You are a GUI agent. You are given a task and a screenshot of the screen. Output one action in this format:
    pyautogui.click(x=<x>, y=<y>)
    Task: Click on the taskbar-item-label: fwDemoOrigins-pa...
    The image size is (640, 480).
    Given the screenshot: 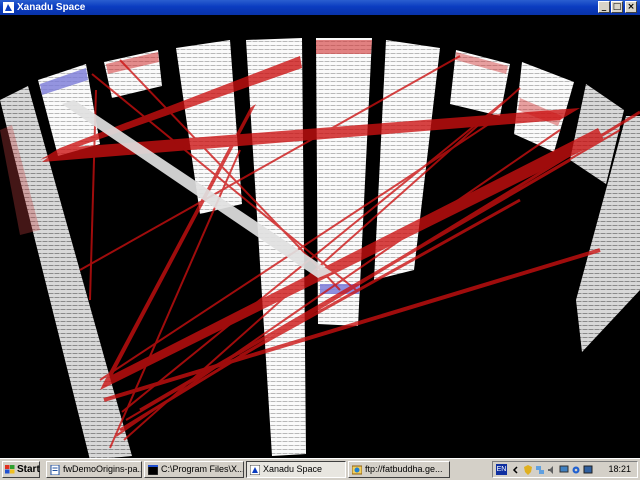 What is the action you would take?
    pyautogui.click(x=102, y=469)
    